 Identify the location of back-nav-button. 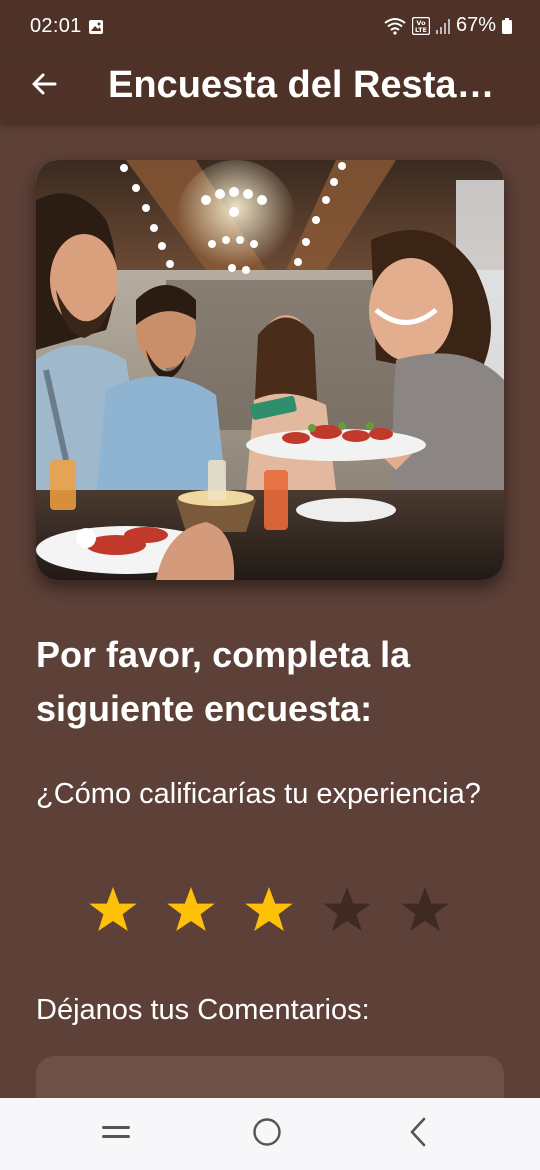
(418, 1134).